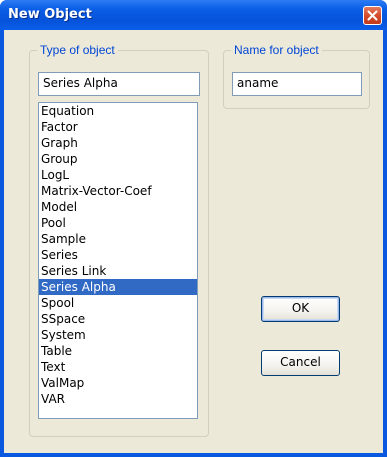 This screenshot has width=387, height=457. I want to click on ok-button-label: OK, so click(300, 308).